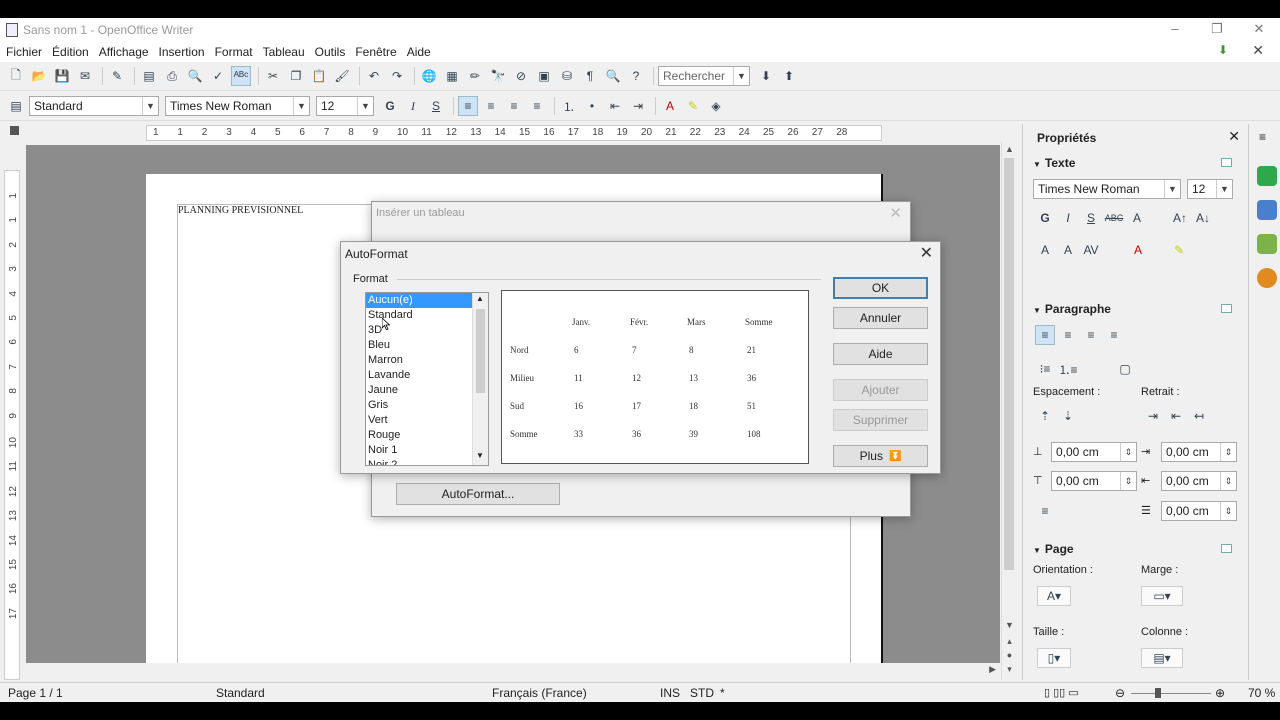  What do you see at coordinates (638, 106) in the screenshot?
I see `increase-indent-icon: ⇥` at bounding box center [638, 106].